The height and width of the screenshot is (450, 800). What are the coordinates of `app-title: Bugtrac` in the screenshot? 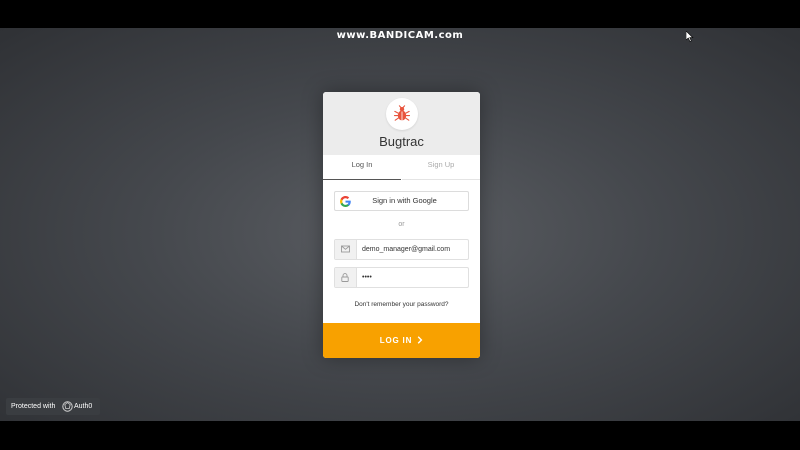 It's located at (401, 141).